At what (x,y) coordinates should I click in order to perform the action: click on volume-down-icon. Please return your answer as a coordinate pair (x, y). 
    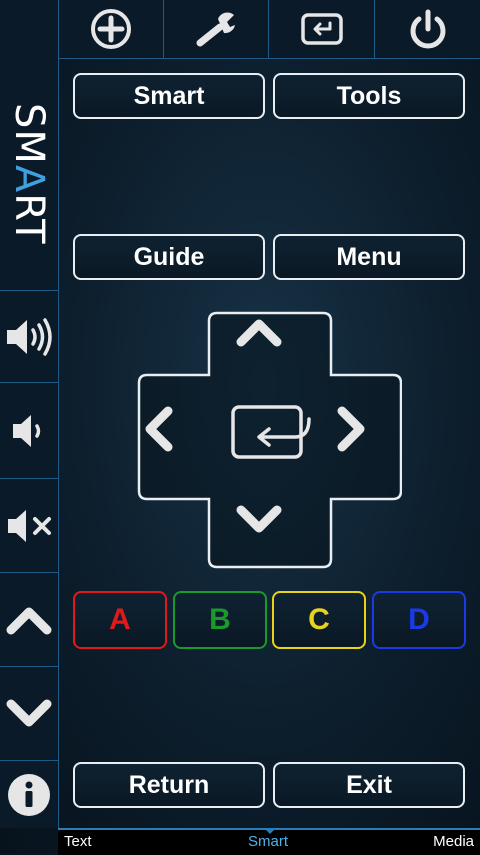
    Looking at the image, I should click on (27, 431).